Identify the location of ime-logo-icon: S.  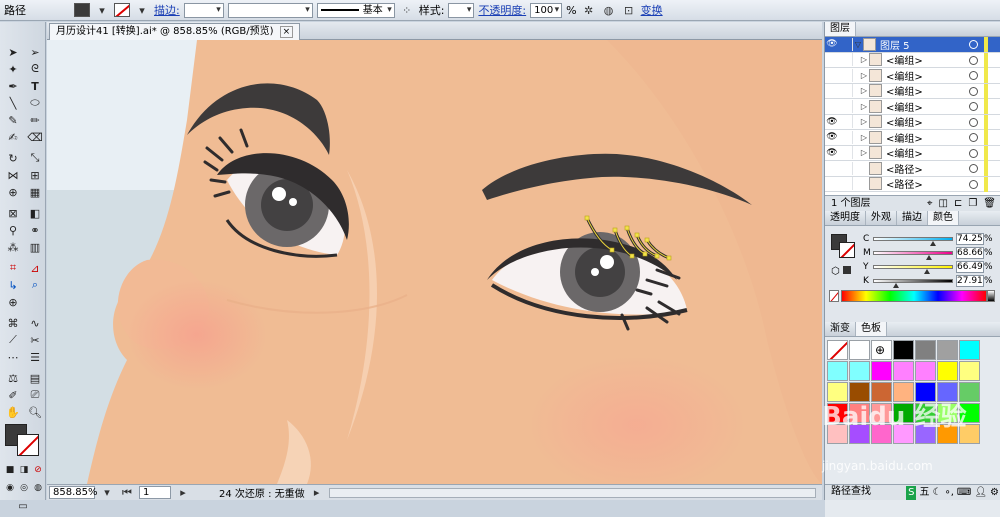
(911, 493).